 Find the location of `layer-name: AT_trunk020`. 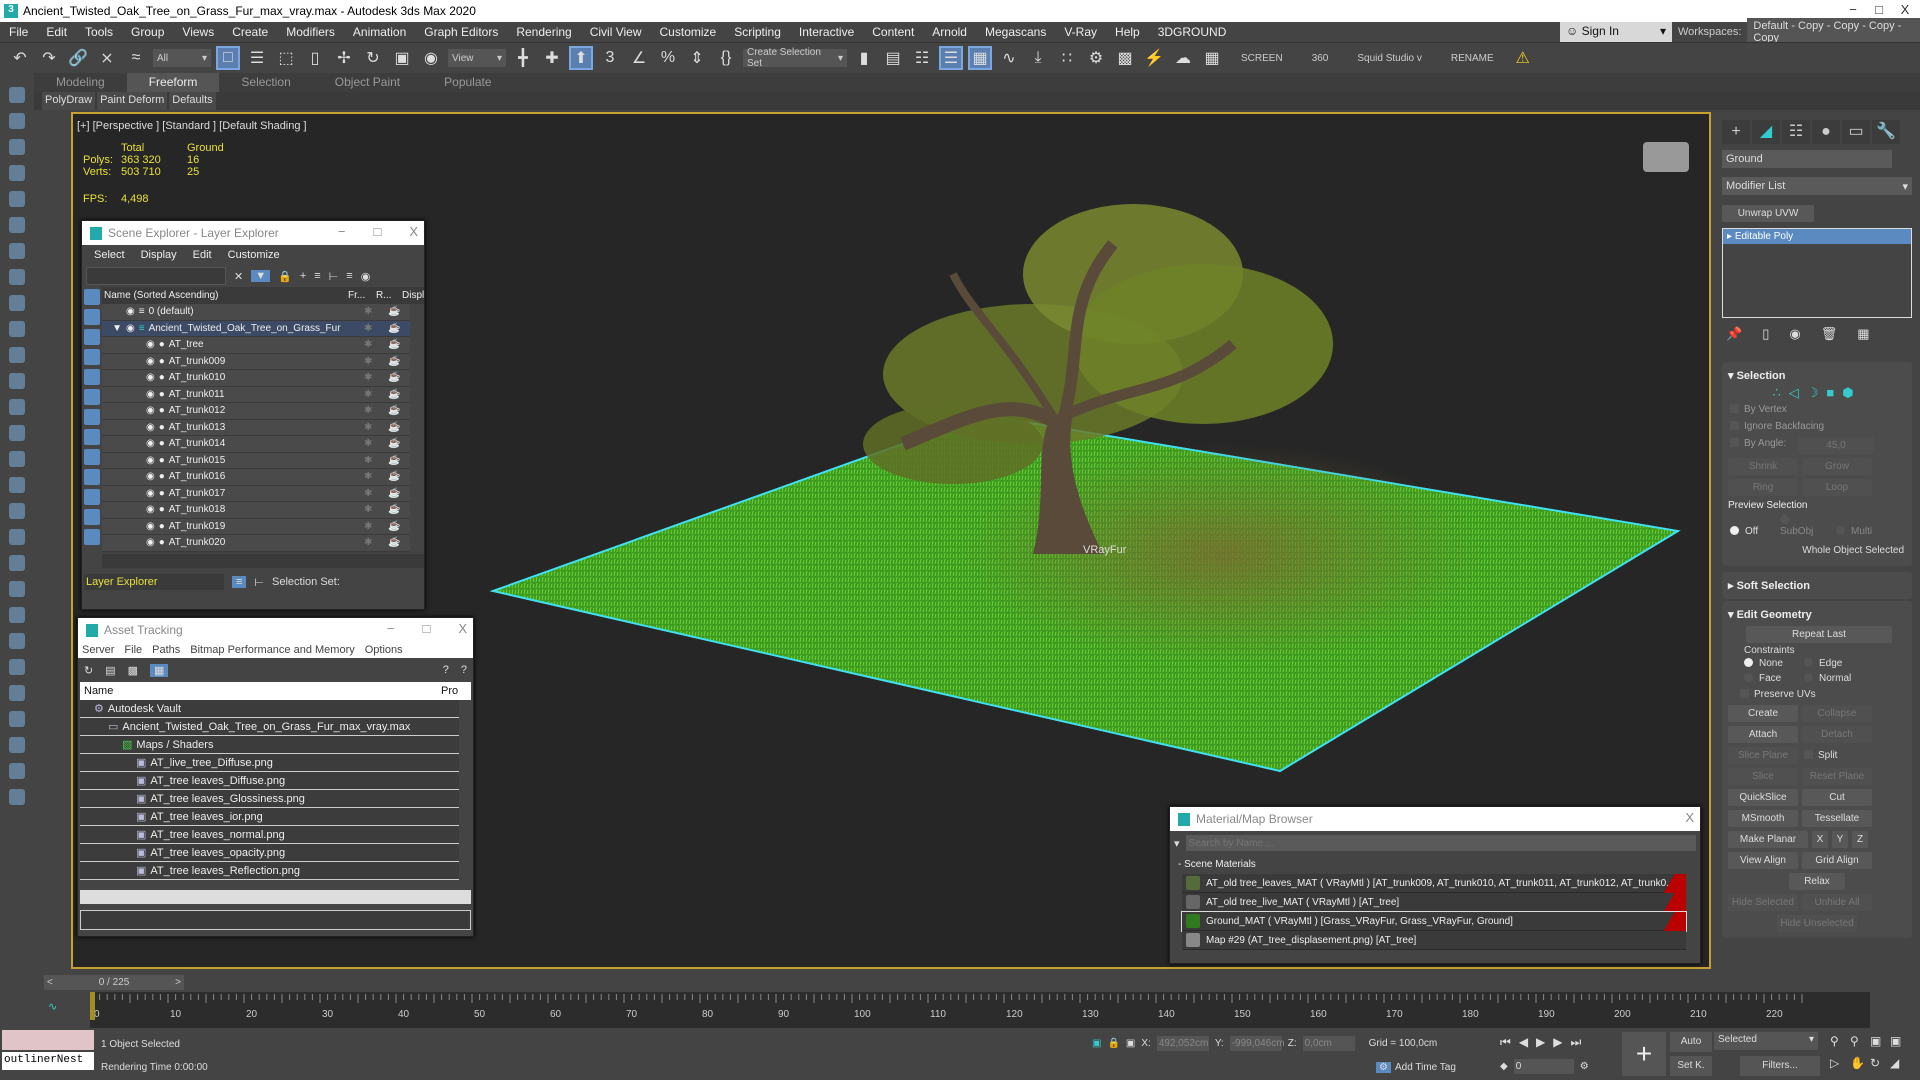

layer-name: AT_trunk020 is located at coordinates (266, 542).